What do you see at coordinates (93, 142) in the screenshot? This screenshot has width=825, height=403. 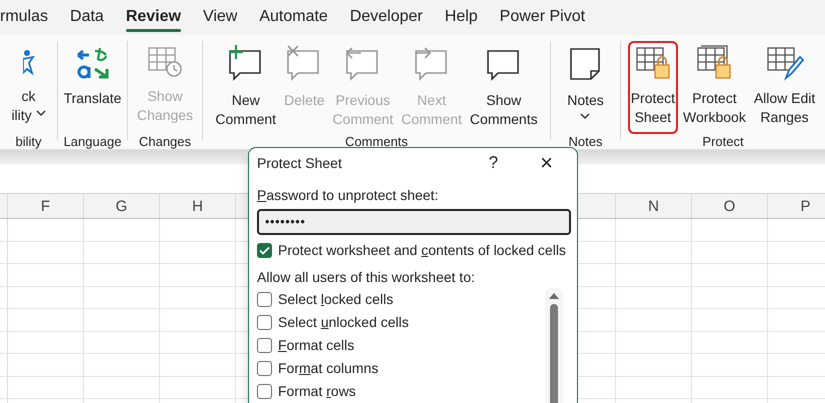 I see `group-label: Language` at bounding box center [93, 142].